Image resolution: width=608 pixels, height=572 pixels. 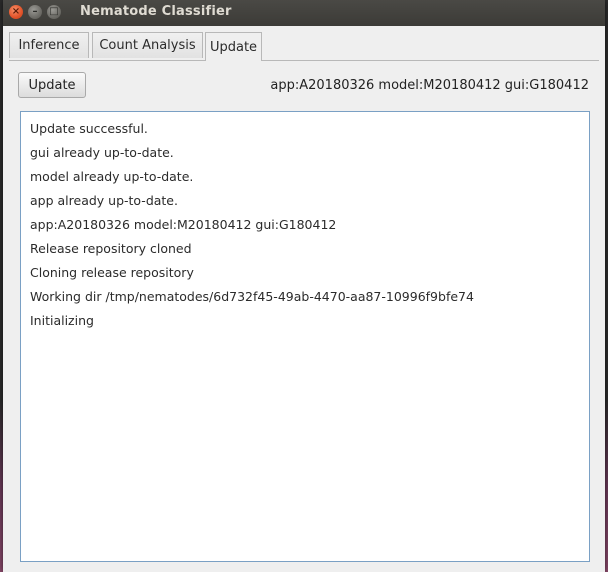 I want to click on update-button: Update, so click(x=52, y=85).